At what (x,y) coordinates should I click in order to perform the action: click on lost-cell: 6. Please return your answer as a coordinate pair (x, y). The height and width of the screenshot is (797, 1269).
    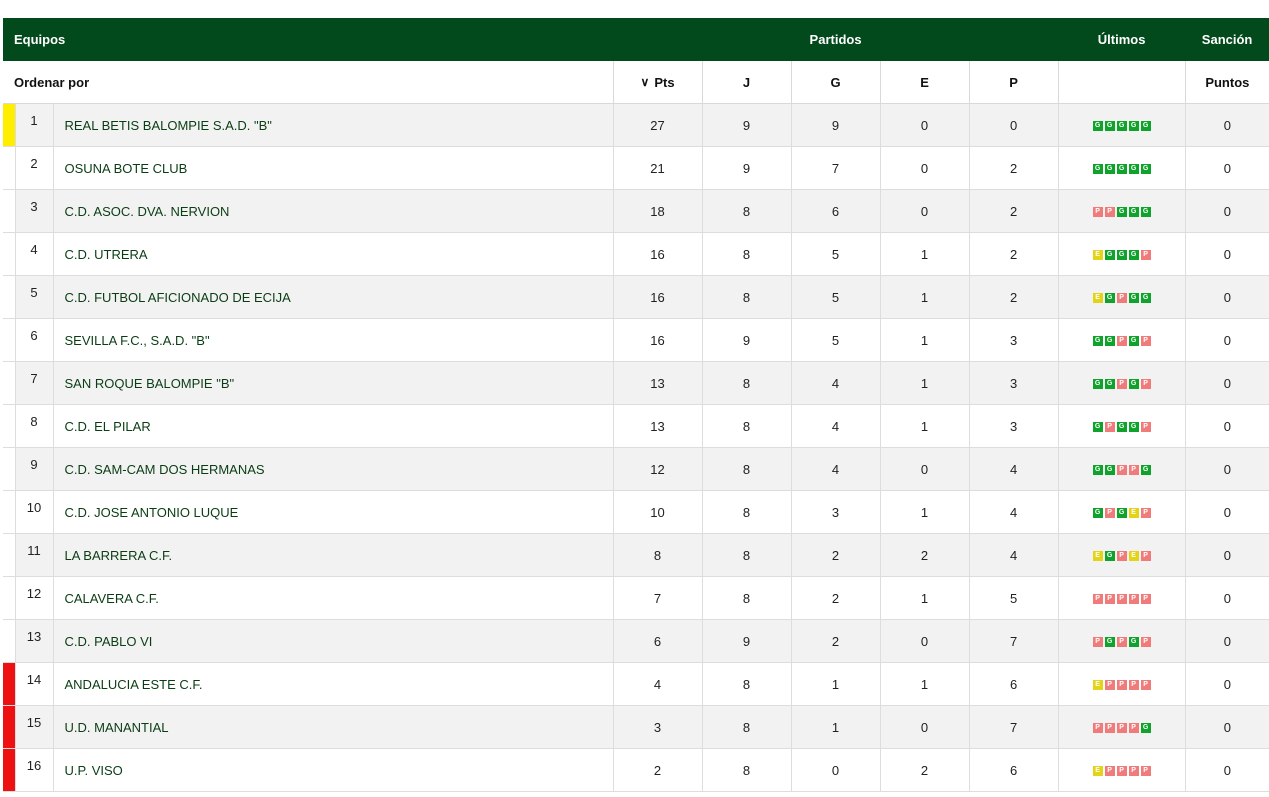
    Looking at the image, I should click on (1013, 770).